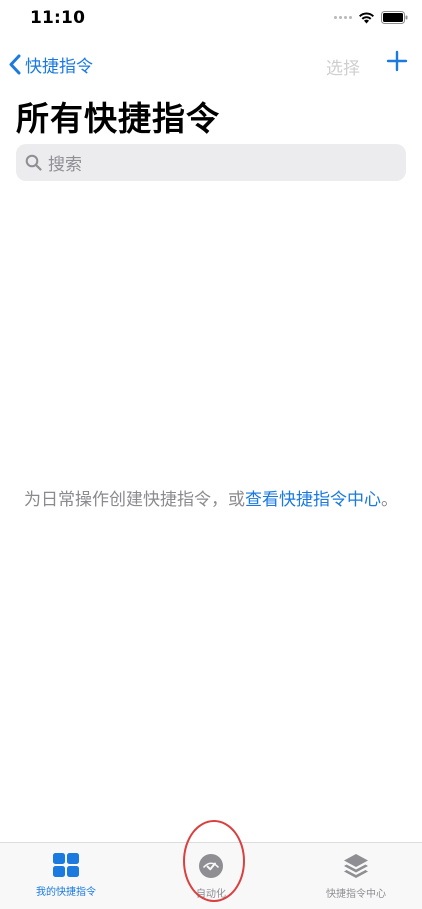 The height and width of the screenshot is (909, 422). What do you see at coordinates (356, 894) in the screenshot?
I see `tab-label: 快捷指令中心` at bounding box center [356, 894].